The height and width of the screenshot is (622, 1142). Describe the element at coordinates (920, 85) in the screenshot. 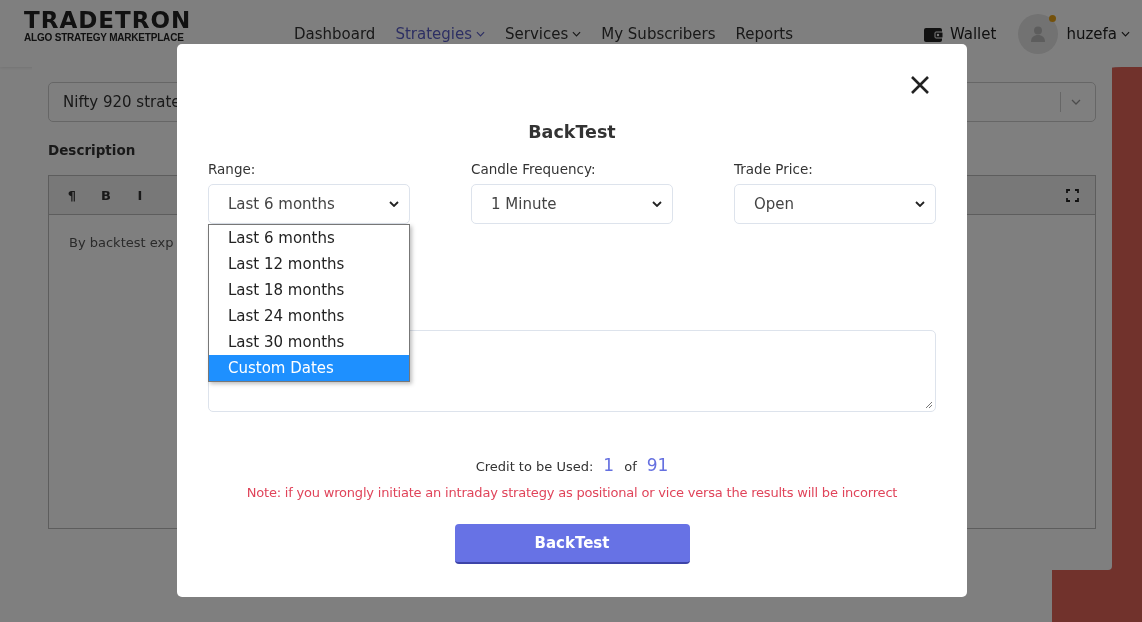

I see `close-icon` at that location.